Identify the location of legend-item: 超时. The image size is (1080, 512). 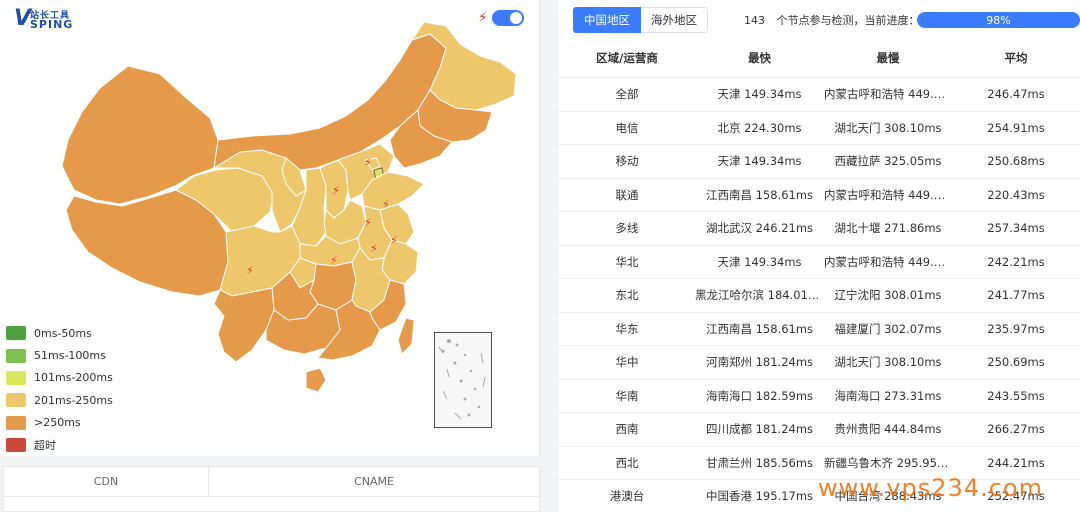
(59, 445).